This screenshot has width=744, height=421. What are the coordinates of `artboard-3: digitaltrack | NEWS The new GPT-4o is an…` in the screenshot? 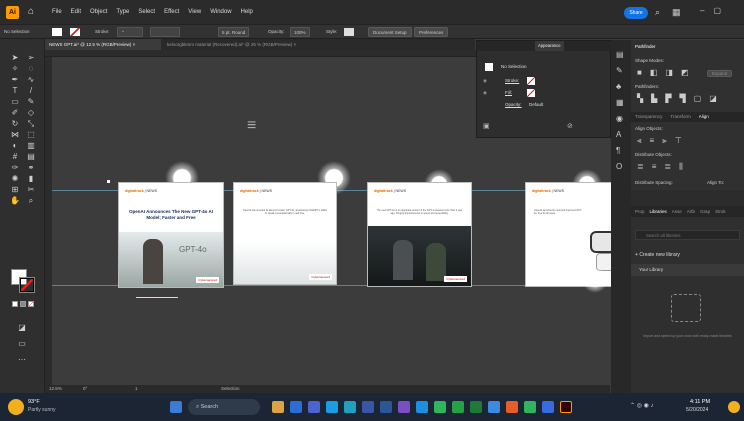 It's located at (419, 234).